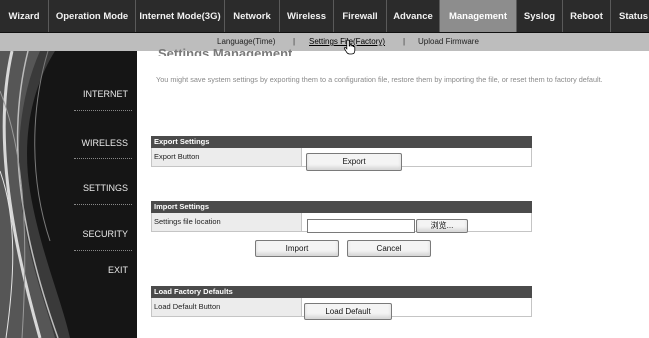 The height and width of the screenshot is (338, 649). I want to click on tab-wizard: Wizard, so click(24, 16).